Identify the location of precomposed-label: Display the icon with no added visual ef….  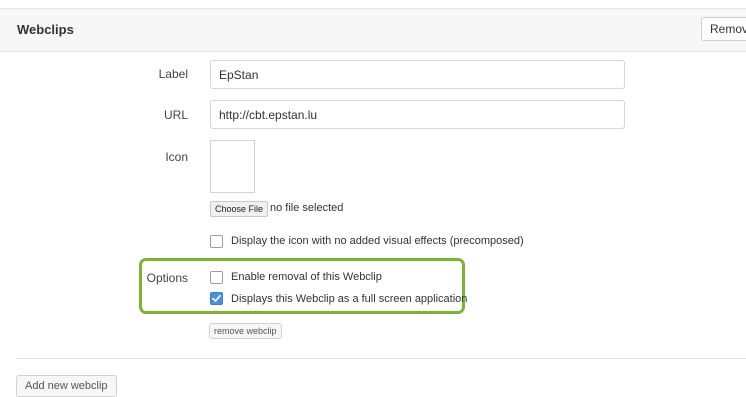
(377, 241).